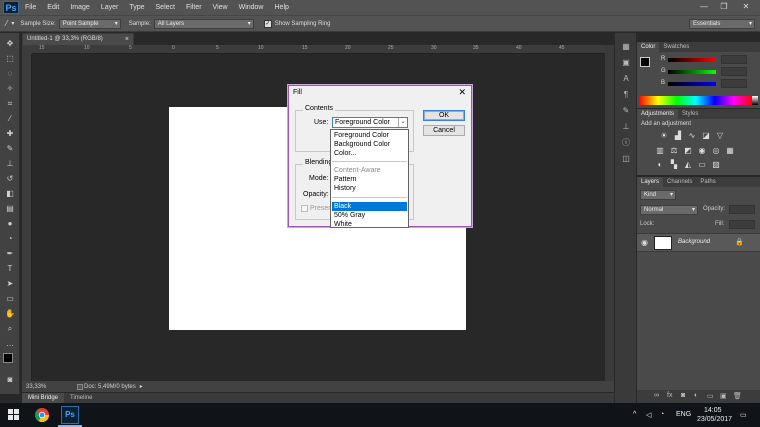 This screenshot has height=427, width=760. Describe the element at coordinates (369, 224) in the screenshot. I see `option-white: White` at that location.